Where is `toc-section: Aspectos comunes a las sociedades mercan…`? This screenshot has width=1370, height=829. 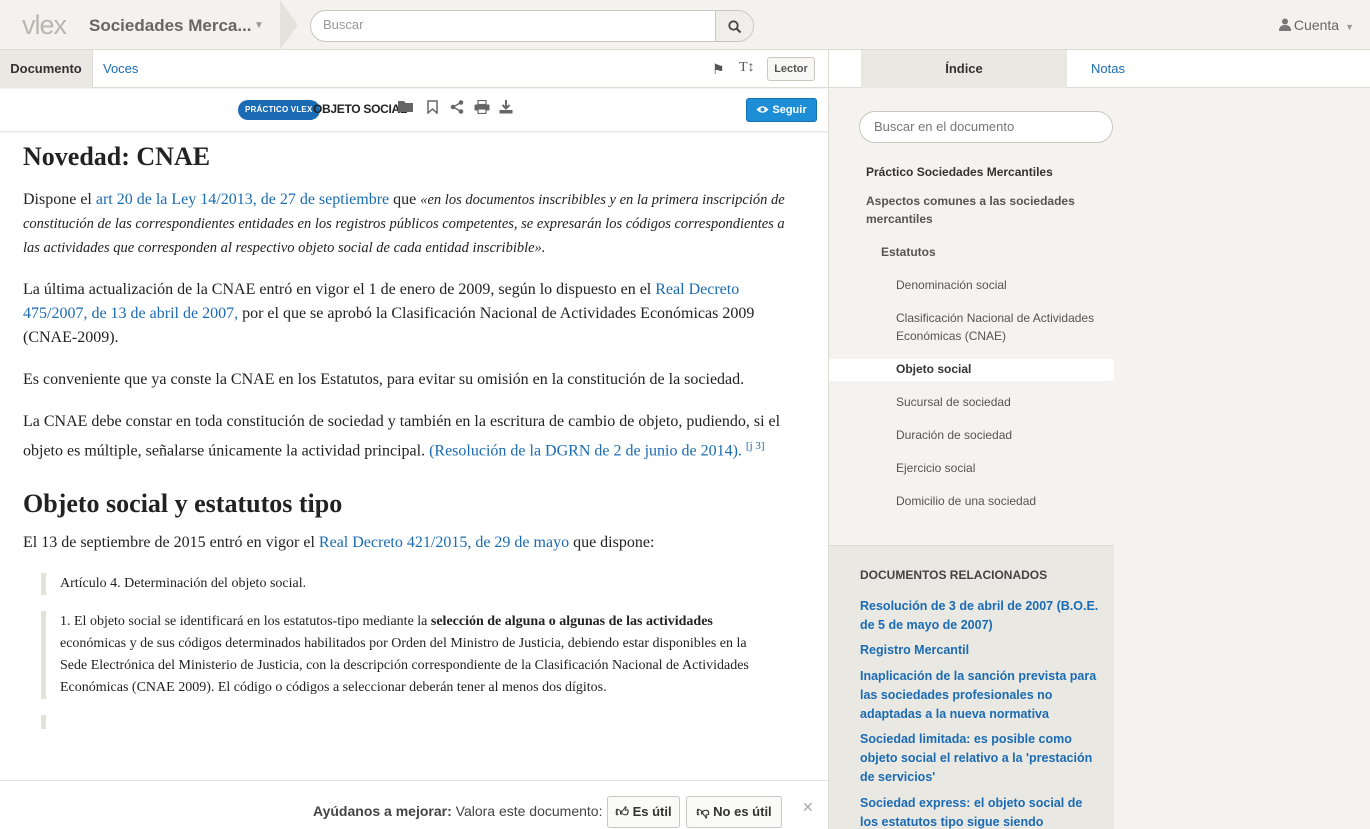
toc-section: Aspectos comunes a las sociedades mercan… is located at coordinates (981, 210).